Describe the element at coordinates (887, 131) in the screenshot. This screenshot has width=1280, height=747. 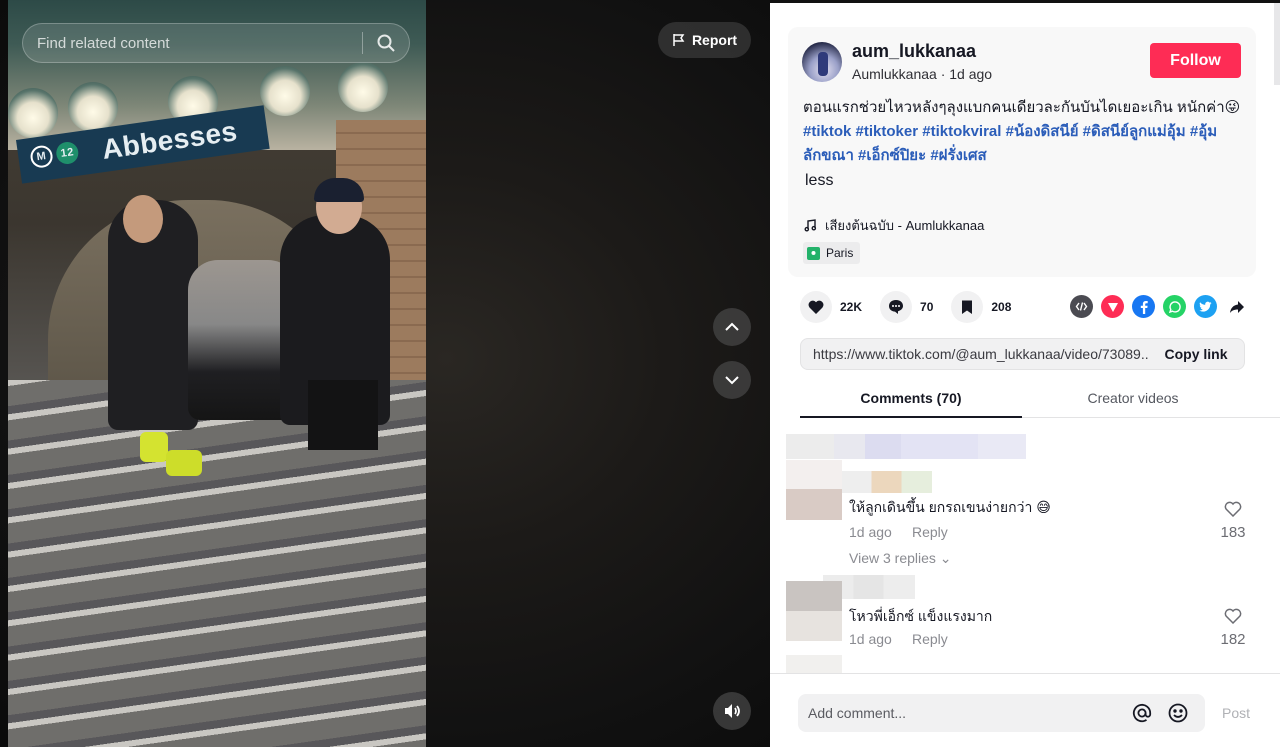
I see `hashtag-link: #tiktoker` at that location.